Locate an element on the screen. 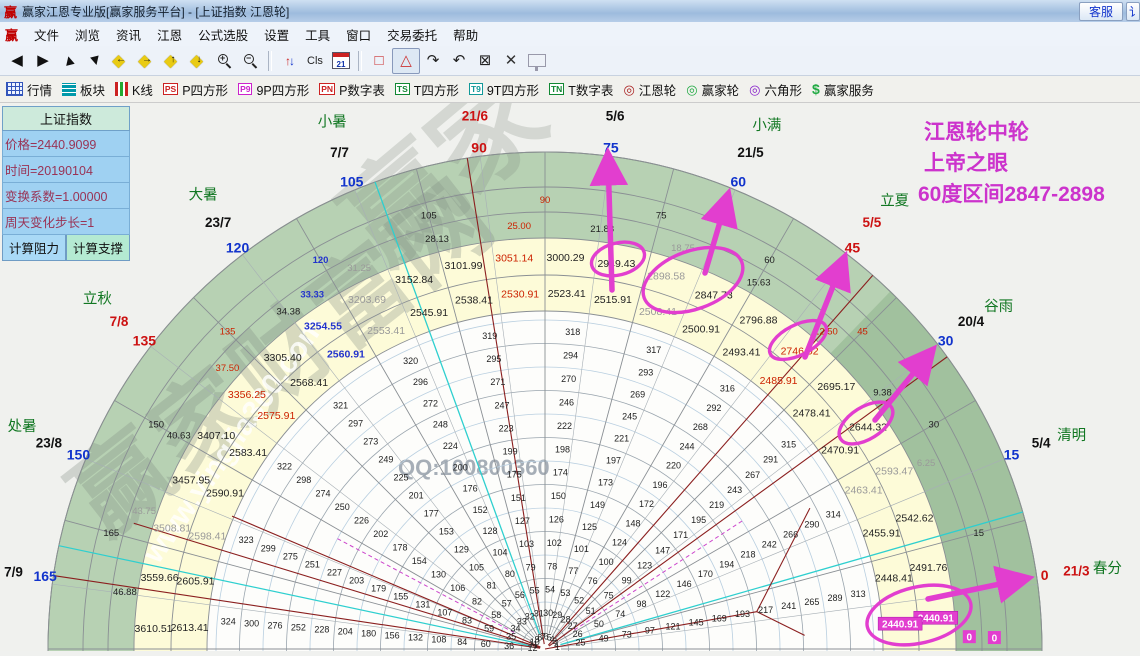 This screenshot has height=656, width=1140. ribbon-item-p-square: PS P四方形 is located at coordinates (195, 89).